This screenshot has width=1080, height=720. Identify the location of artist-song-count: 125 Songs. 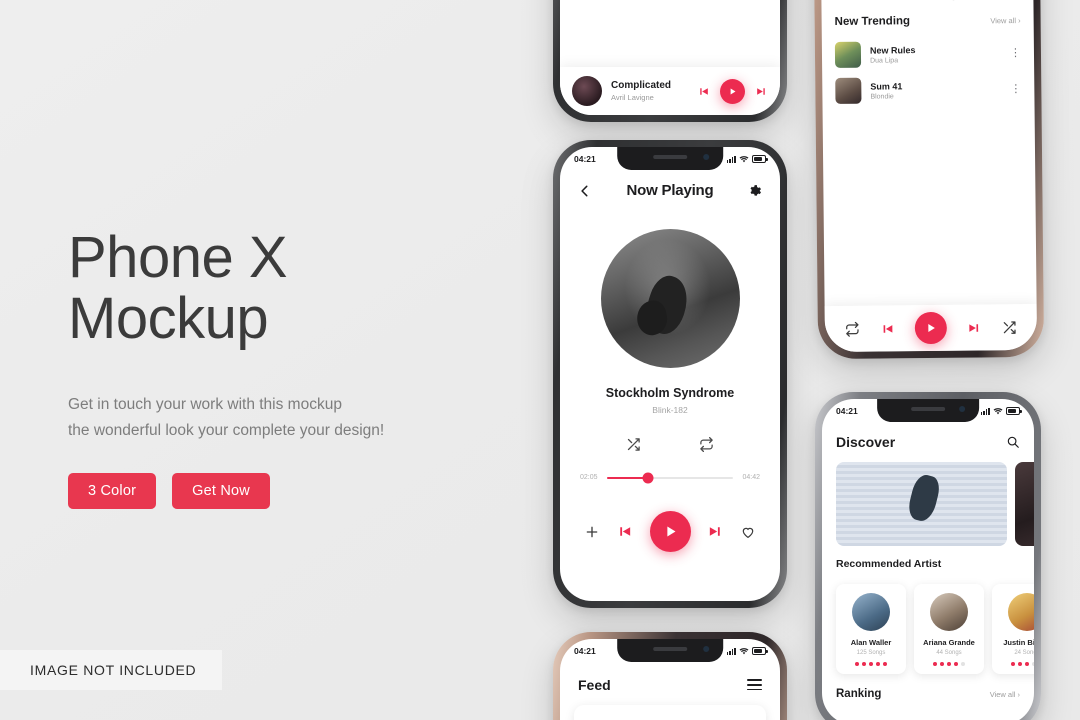
(871, 653).